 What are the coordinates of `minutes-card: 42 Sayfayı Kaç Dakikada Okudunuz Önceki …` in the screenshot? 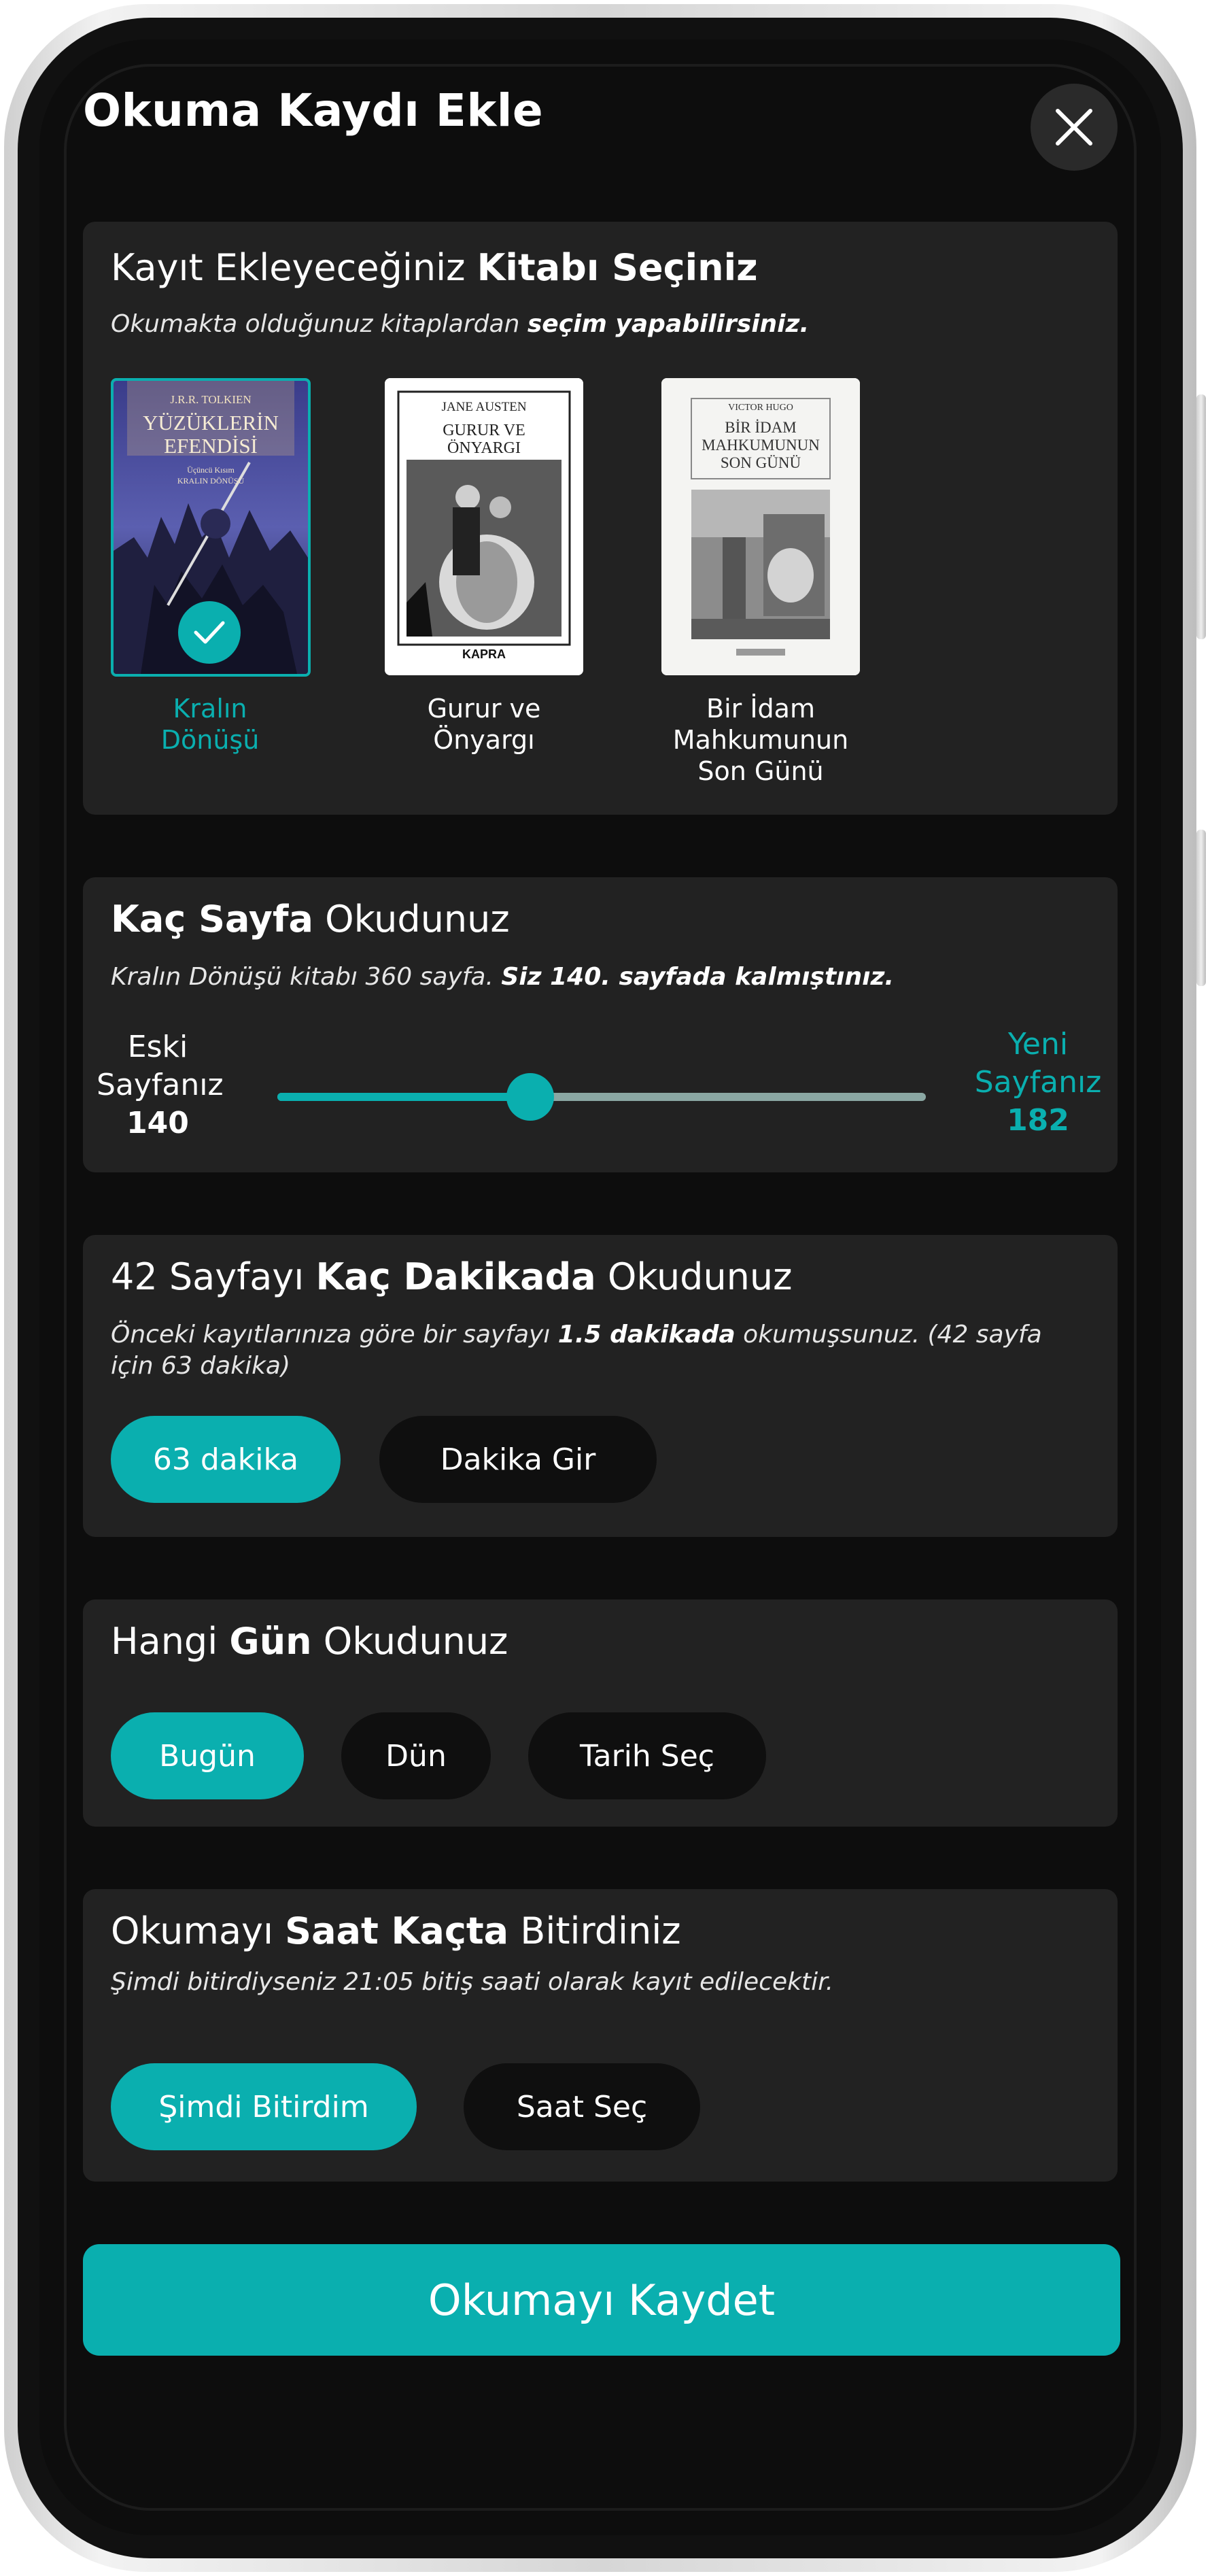 It's located at (600, 1386).